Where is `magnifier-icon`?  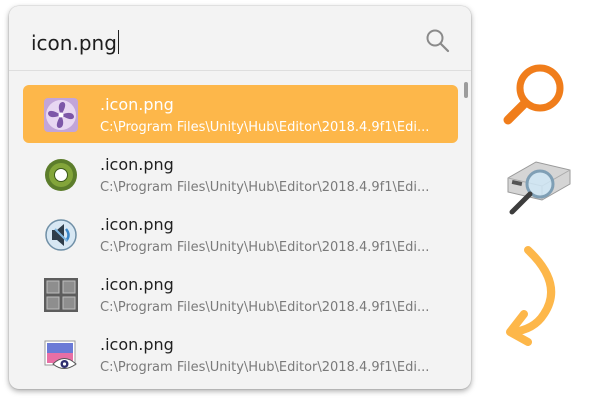 magnifier-icon is located at coordinates (533, 94).